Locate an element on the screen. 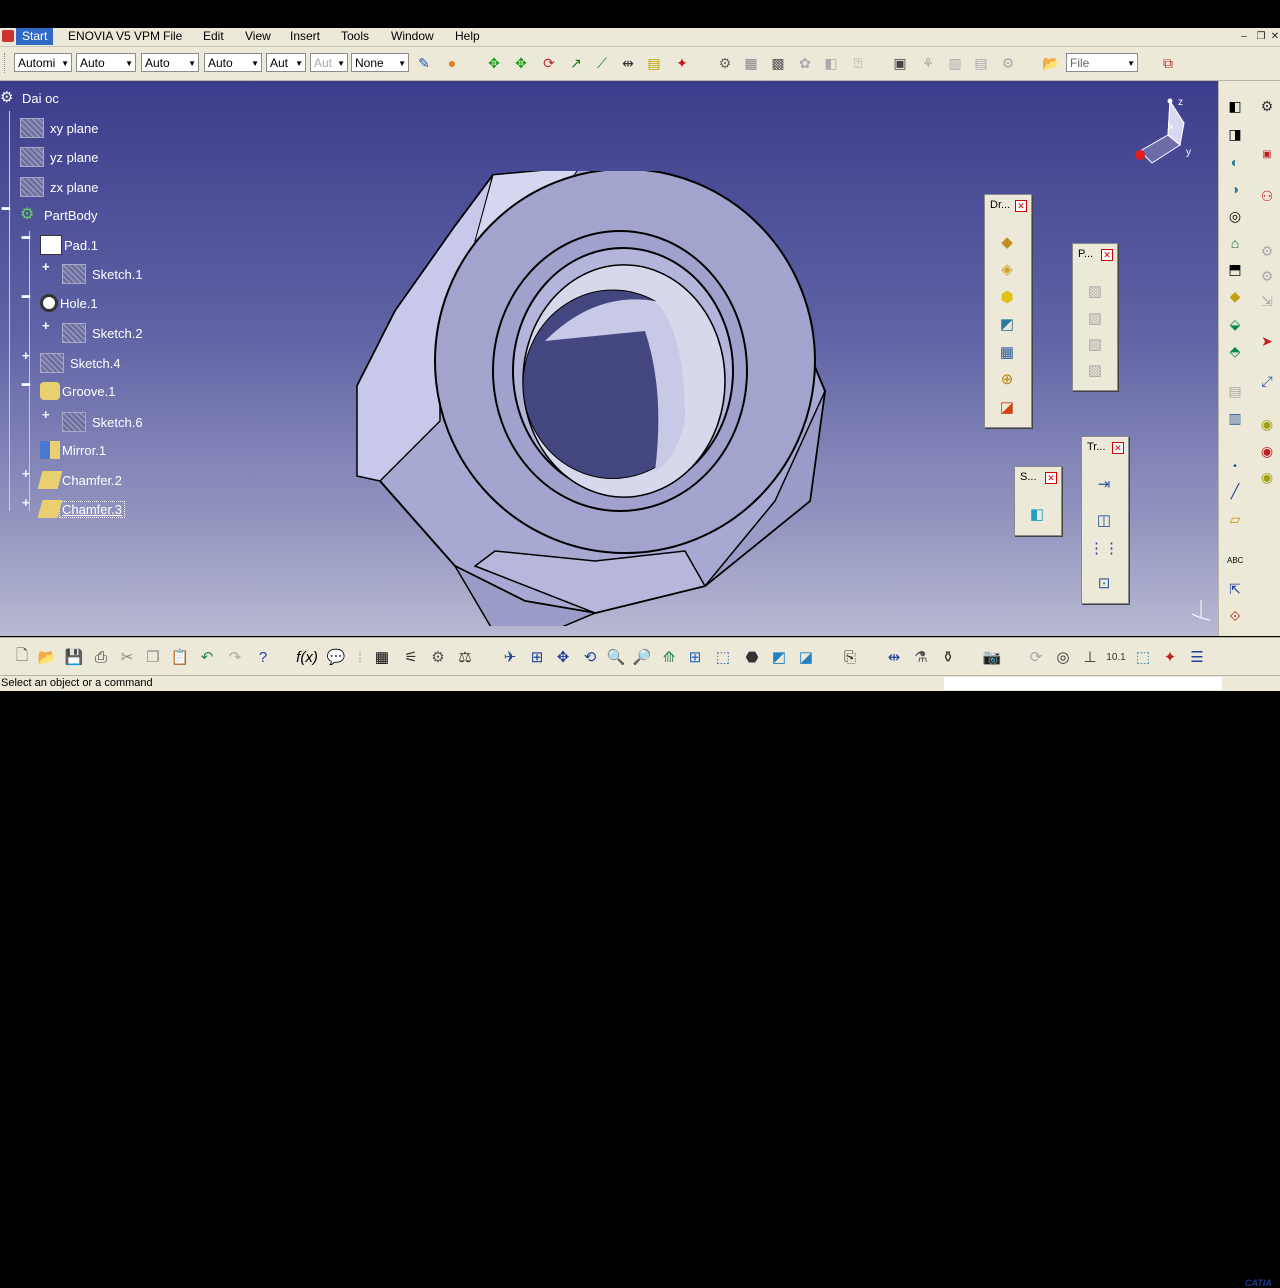 The height and width of the screenshot is (1288, 1280). rect-pattern-icon: ⋮⋮ is located at coordinates (1104, 548).